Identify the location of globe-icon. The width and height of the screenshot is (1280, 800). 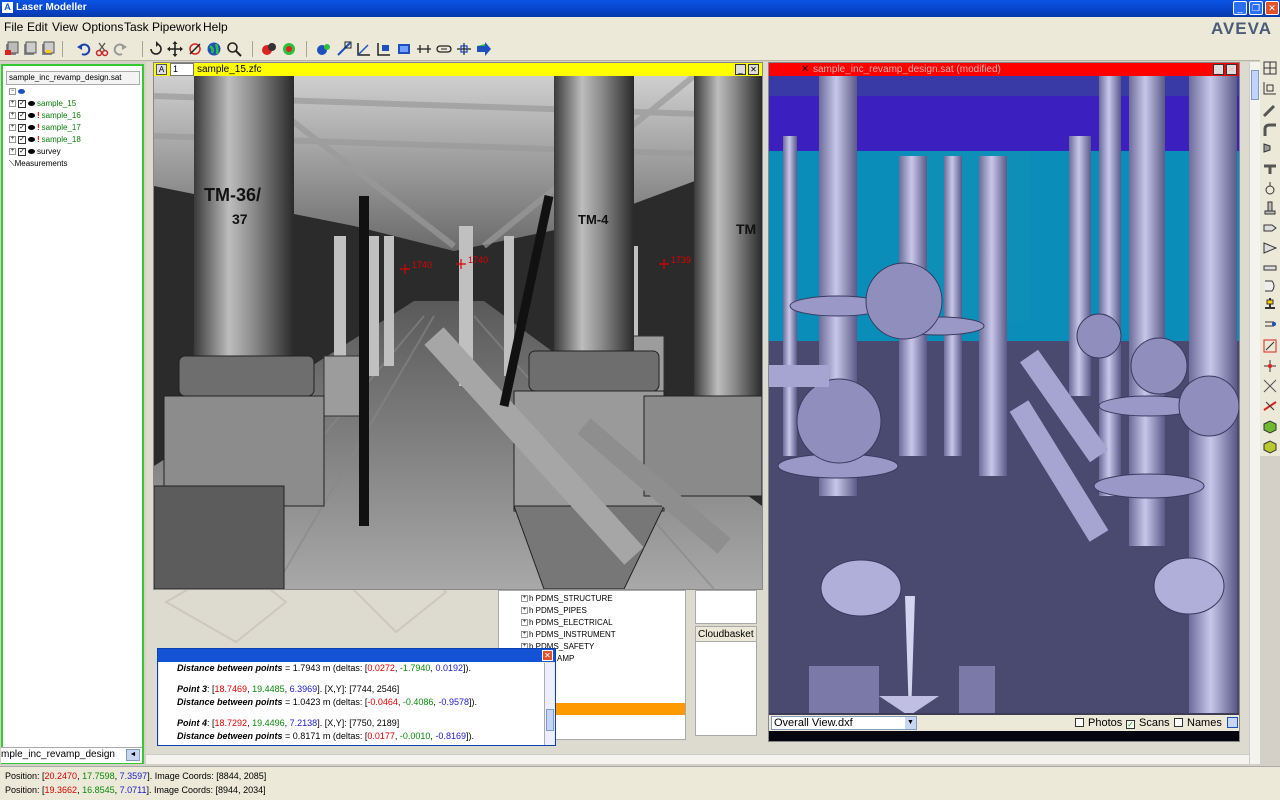
(214, 49).